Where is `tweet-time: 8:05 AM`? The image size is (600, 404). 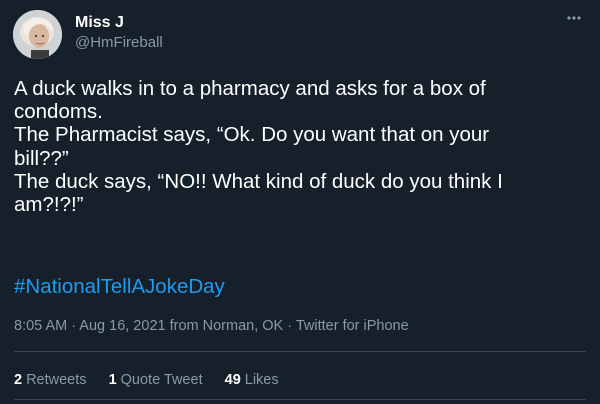
tweet-time: 8:05 AM is located at coordinates (40, 326).